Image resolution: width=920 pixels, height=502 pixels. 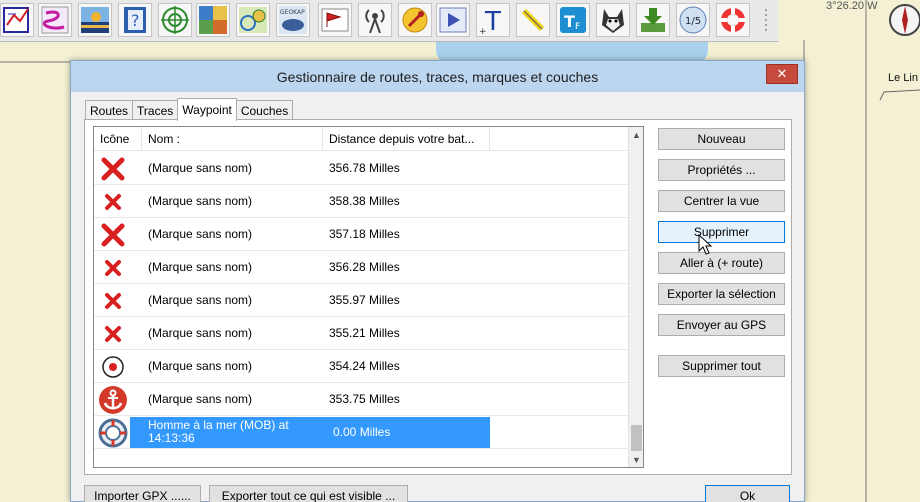 What do you see at coordinates (232, 139) in the screenshot?
I see `column-header-name: Nom :` at bounding box center [232, 139].